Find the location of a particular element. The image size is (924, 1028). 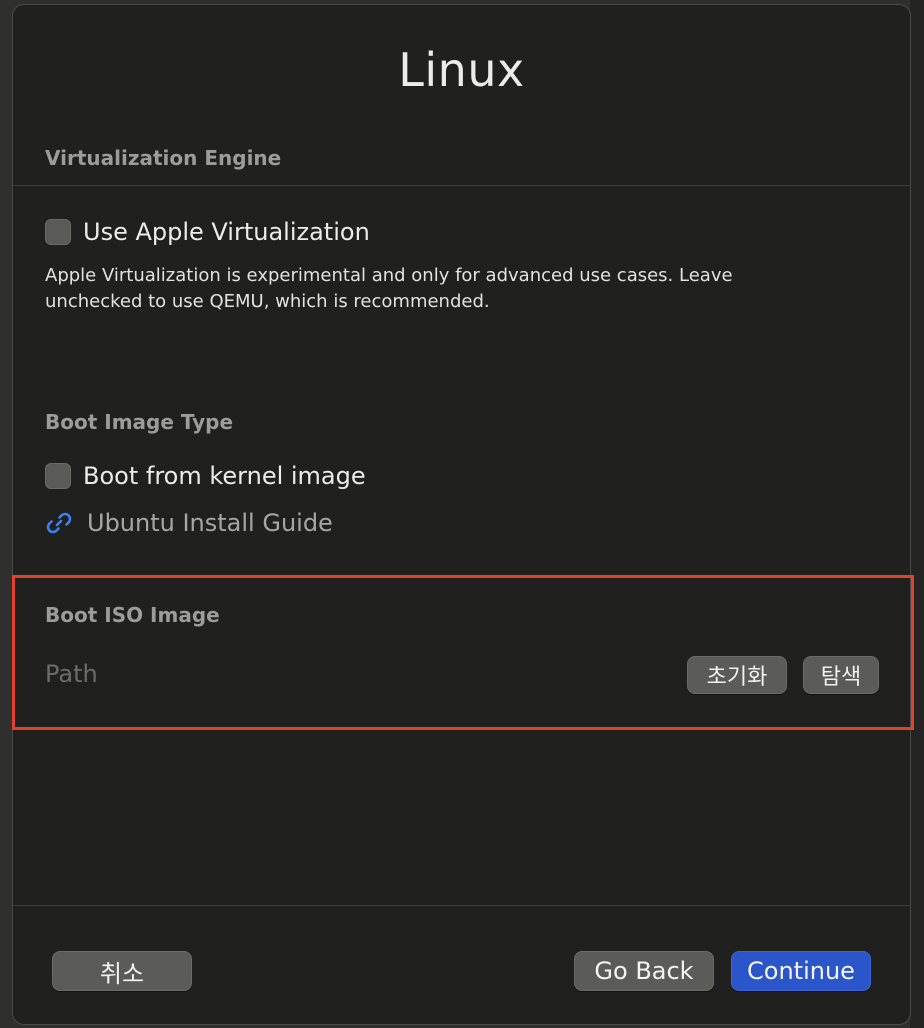

background-window-edge is located at coordinates (917, 514).